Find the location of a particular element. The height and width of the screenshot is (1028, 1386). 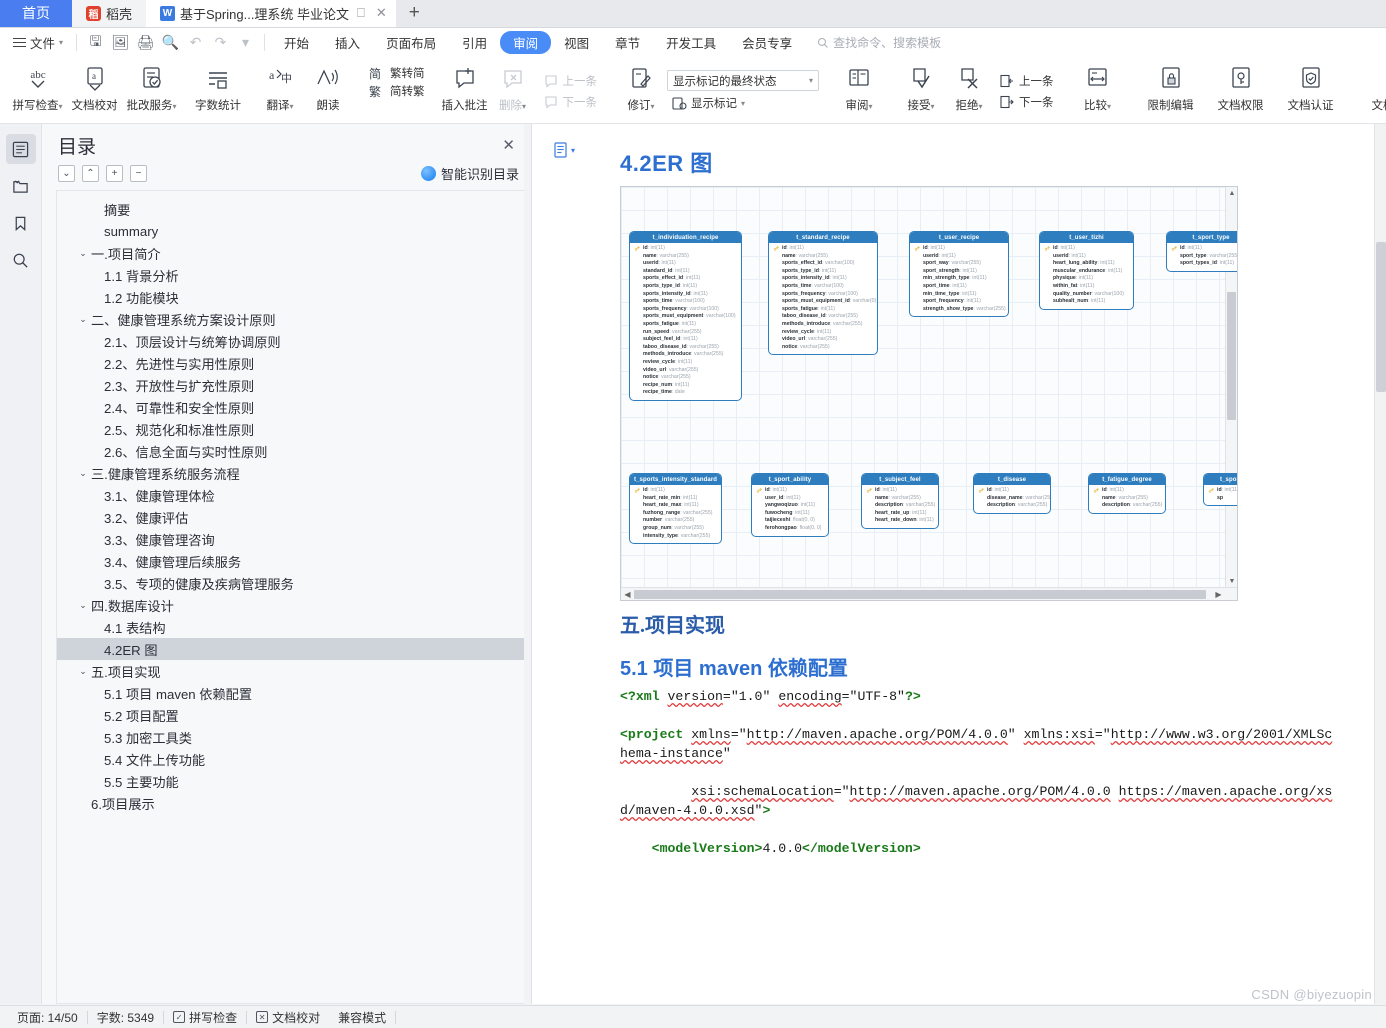

outline-item: 2.5、规范化和标准性原则 is located at coordinates (294, 429).